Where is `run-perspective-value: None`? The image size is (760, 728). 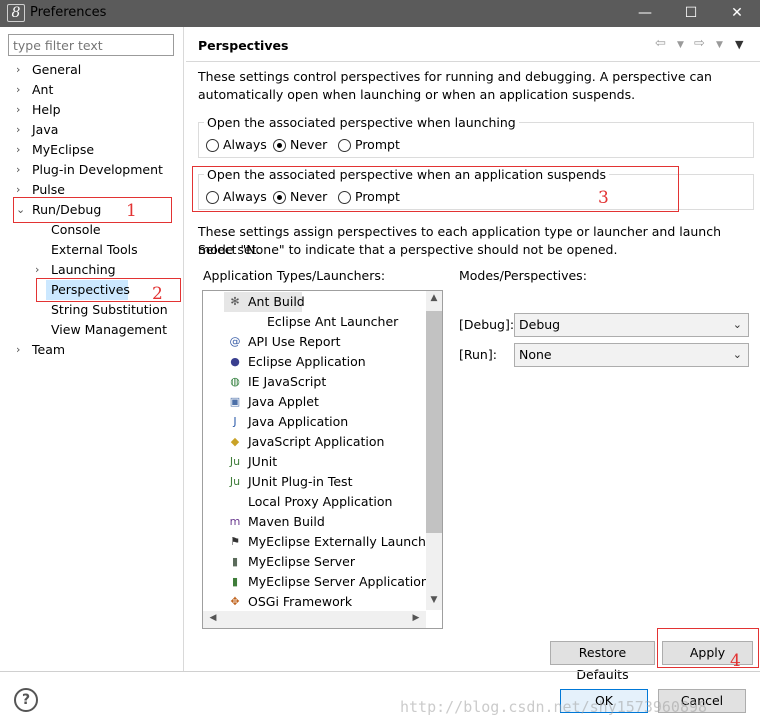
run-perspective-value: None is located at coordinates (535, 354).